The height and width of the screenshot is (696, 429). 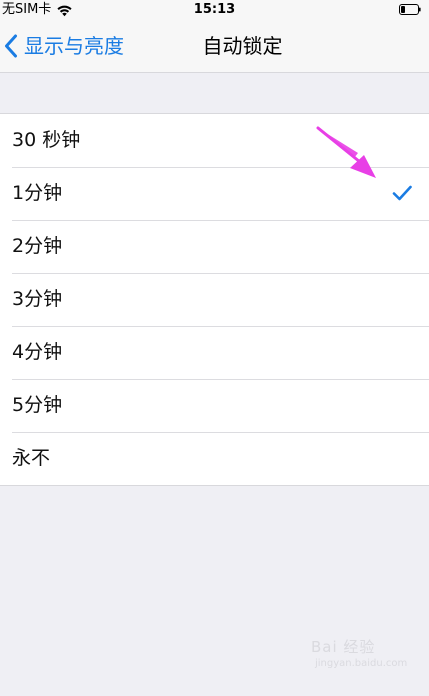 I want to click on option-label: 5分钟, so click(x=37, y=405).